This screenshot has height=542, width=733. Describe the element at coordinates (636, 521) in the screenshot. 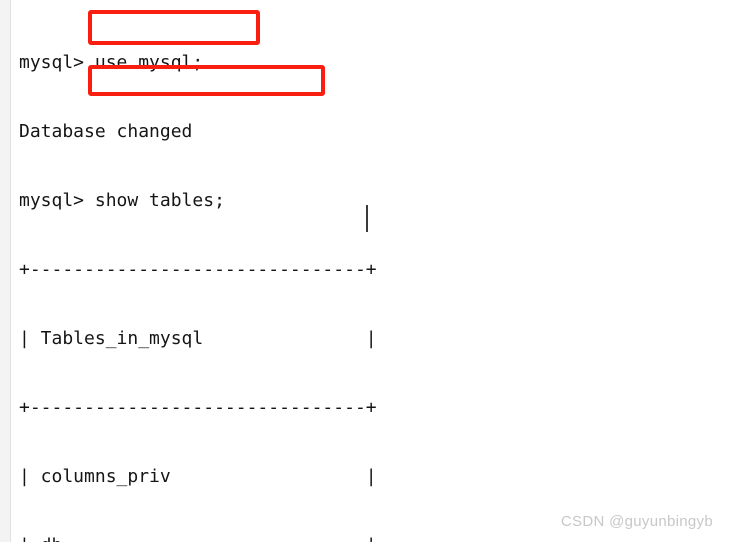

I see `watermark-label: CSDN @guyunbingyb` at that location.